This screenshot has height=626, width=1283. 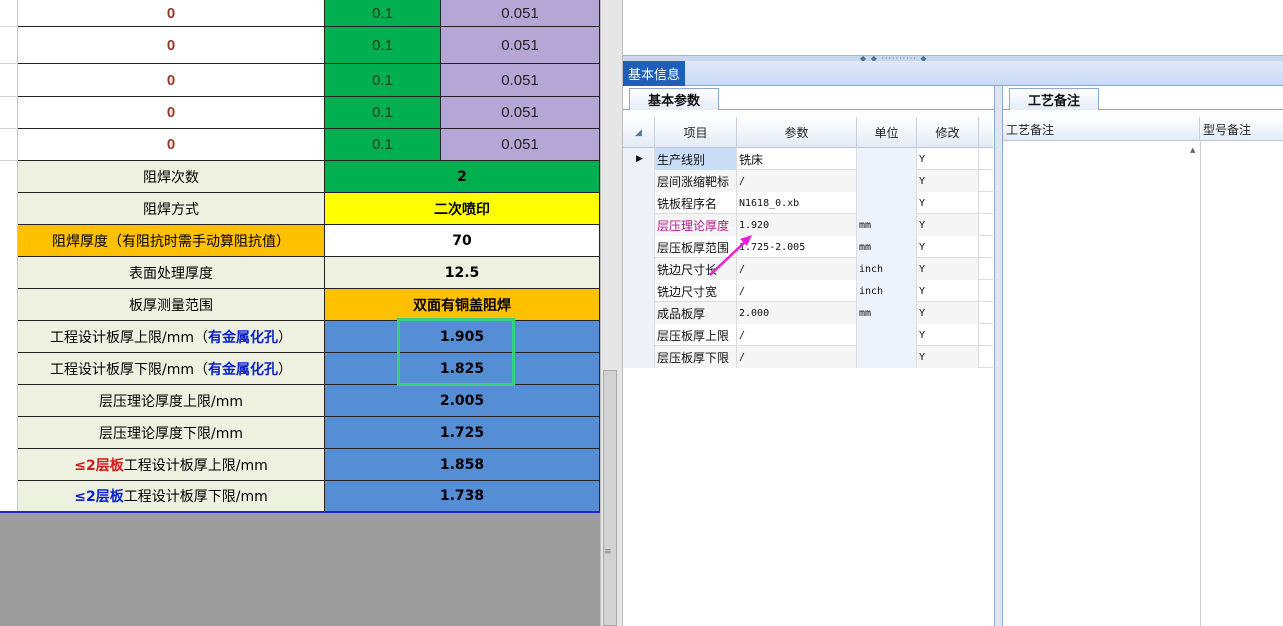 I want to click on scrollbar-thumb, so click(x=610, y=498).